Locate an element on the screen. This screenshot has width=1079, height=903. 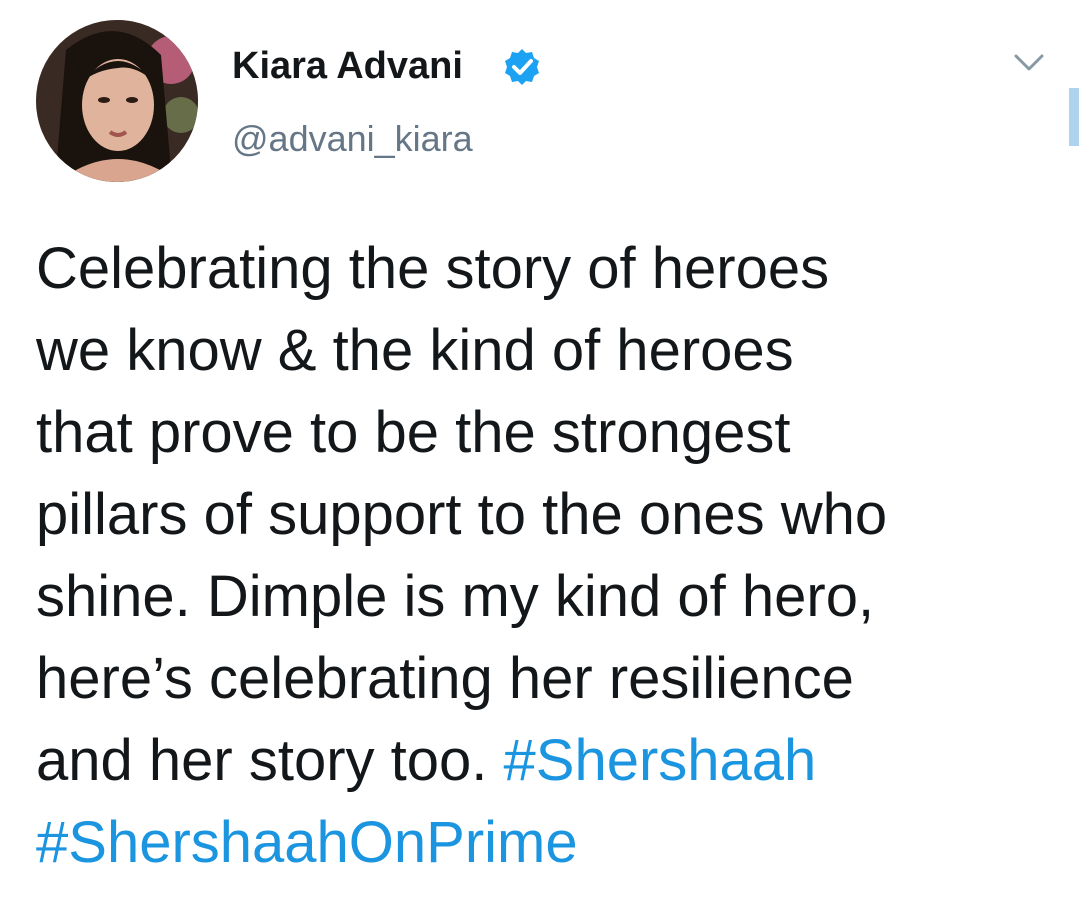
hashtag-link: #ShershaahOnPrime is located at coordinates (541, 843).